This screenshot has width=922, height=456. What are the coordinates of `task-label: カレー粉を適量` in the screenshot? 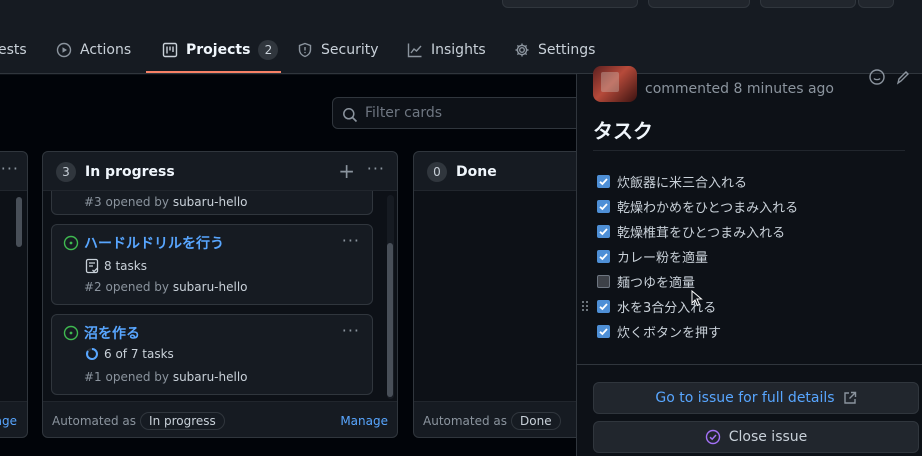 It's located at (663, 258).